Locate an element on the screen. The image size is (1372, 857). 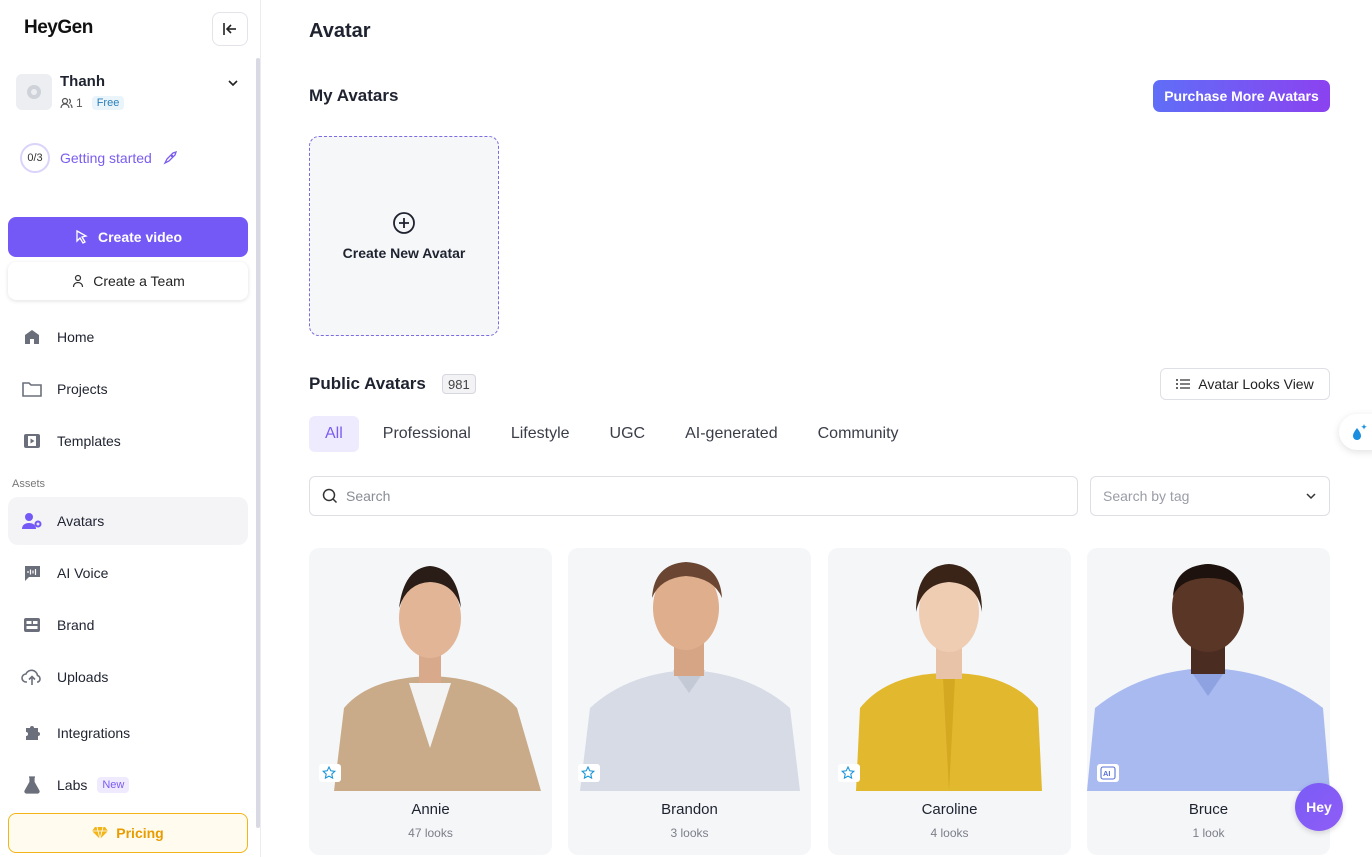
workspace-member-count: 1 is located at coordinates (79, 103).